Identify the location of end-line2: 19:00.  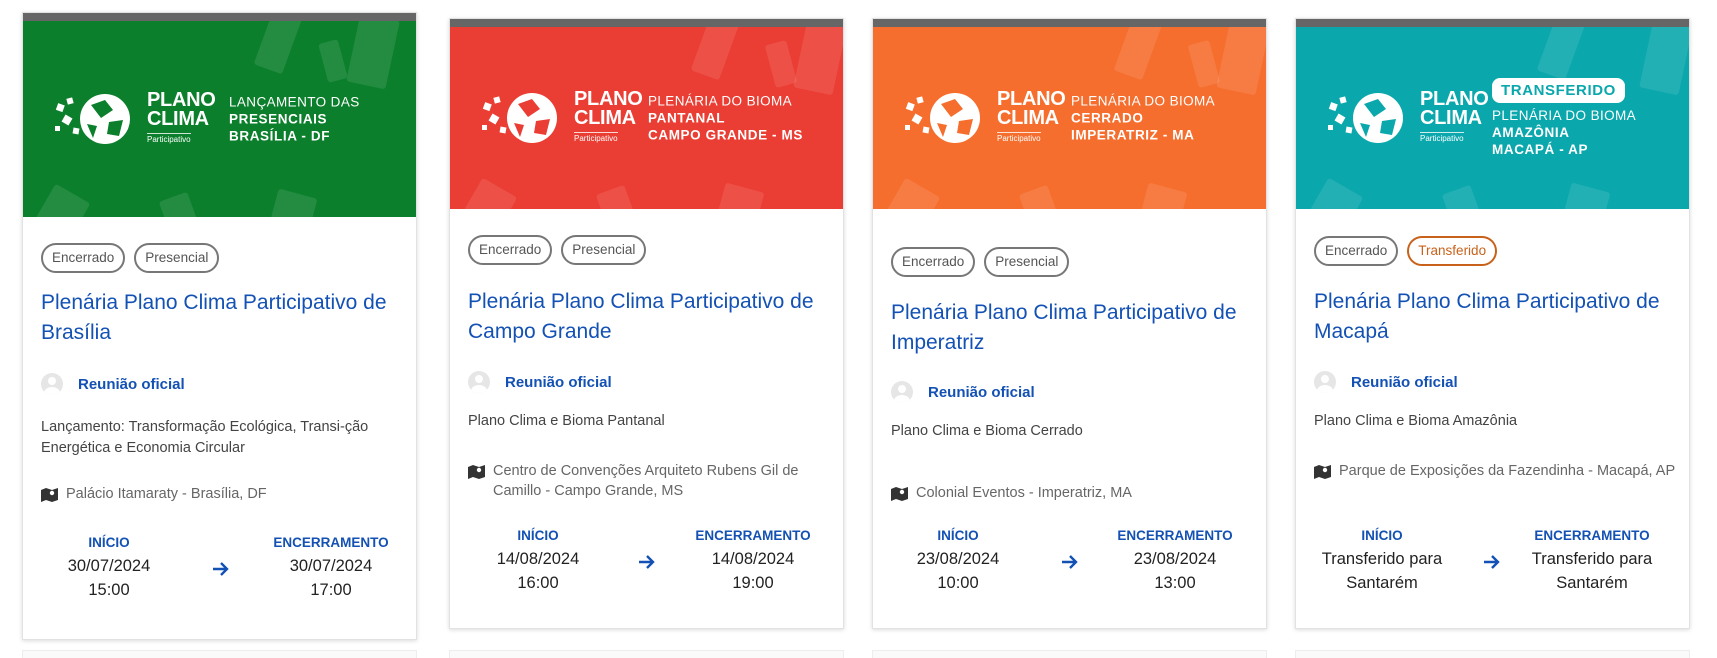
(753, 583).